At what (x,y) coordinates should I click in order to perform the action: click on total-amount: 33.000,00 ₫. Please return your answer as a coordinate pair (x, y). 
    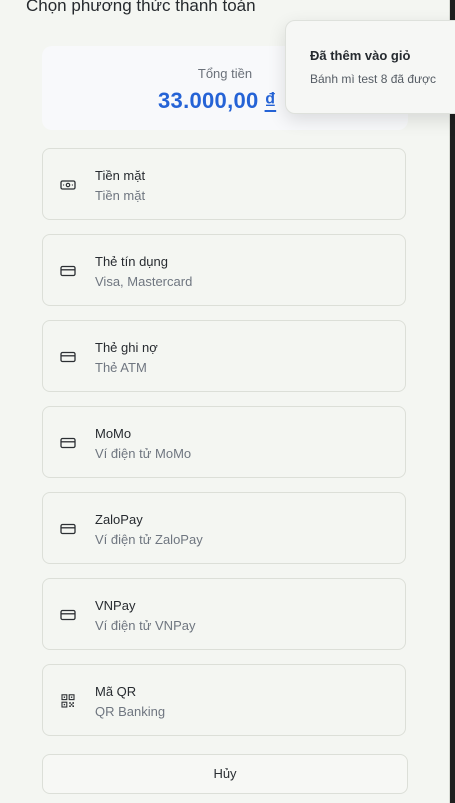
    Looking at the image, I should click on (217, 101).